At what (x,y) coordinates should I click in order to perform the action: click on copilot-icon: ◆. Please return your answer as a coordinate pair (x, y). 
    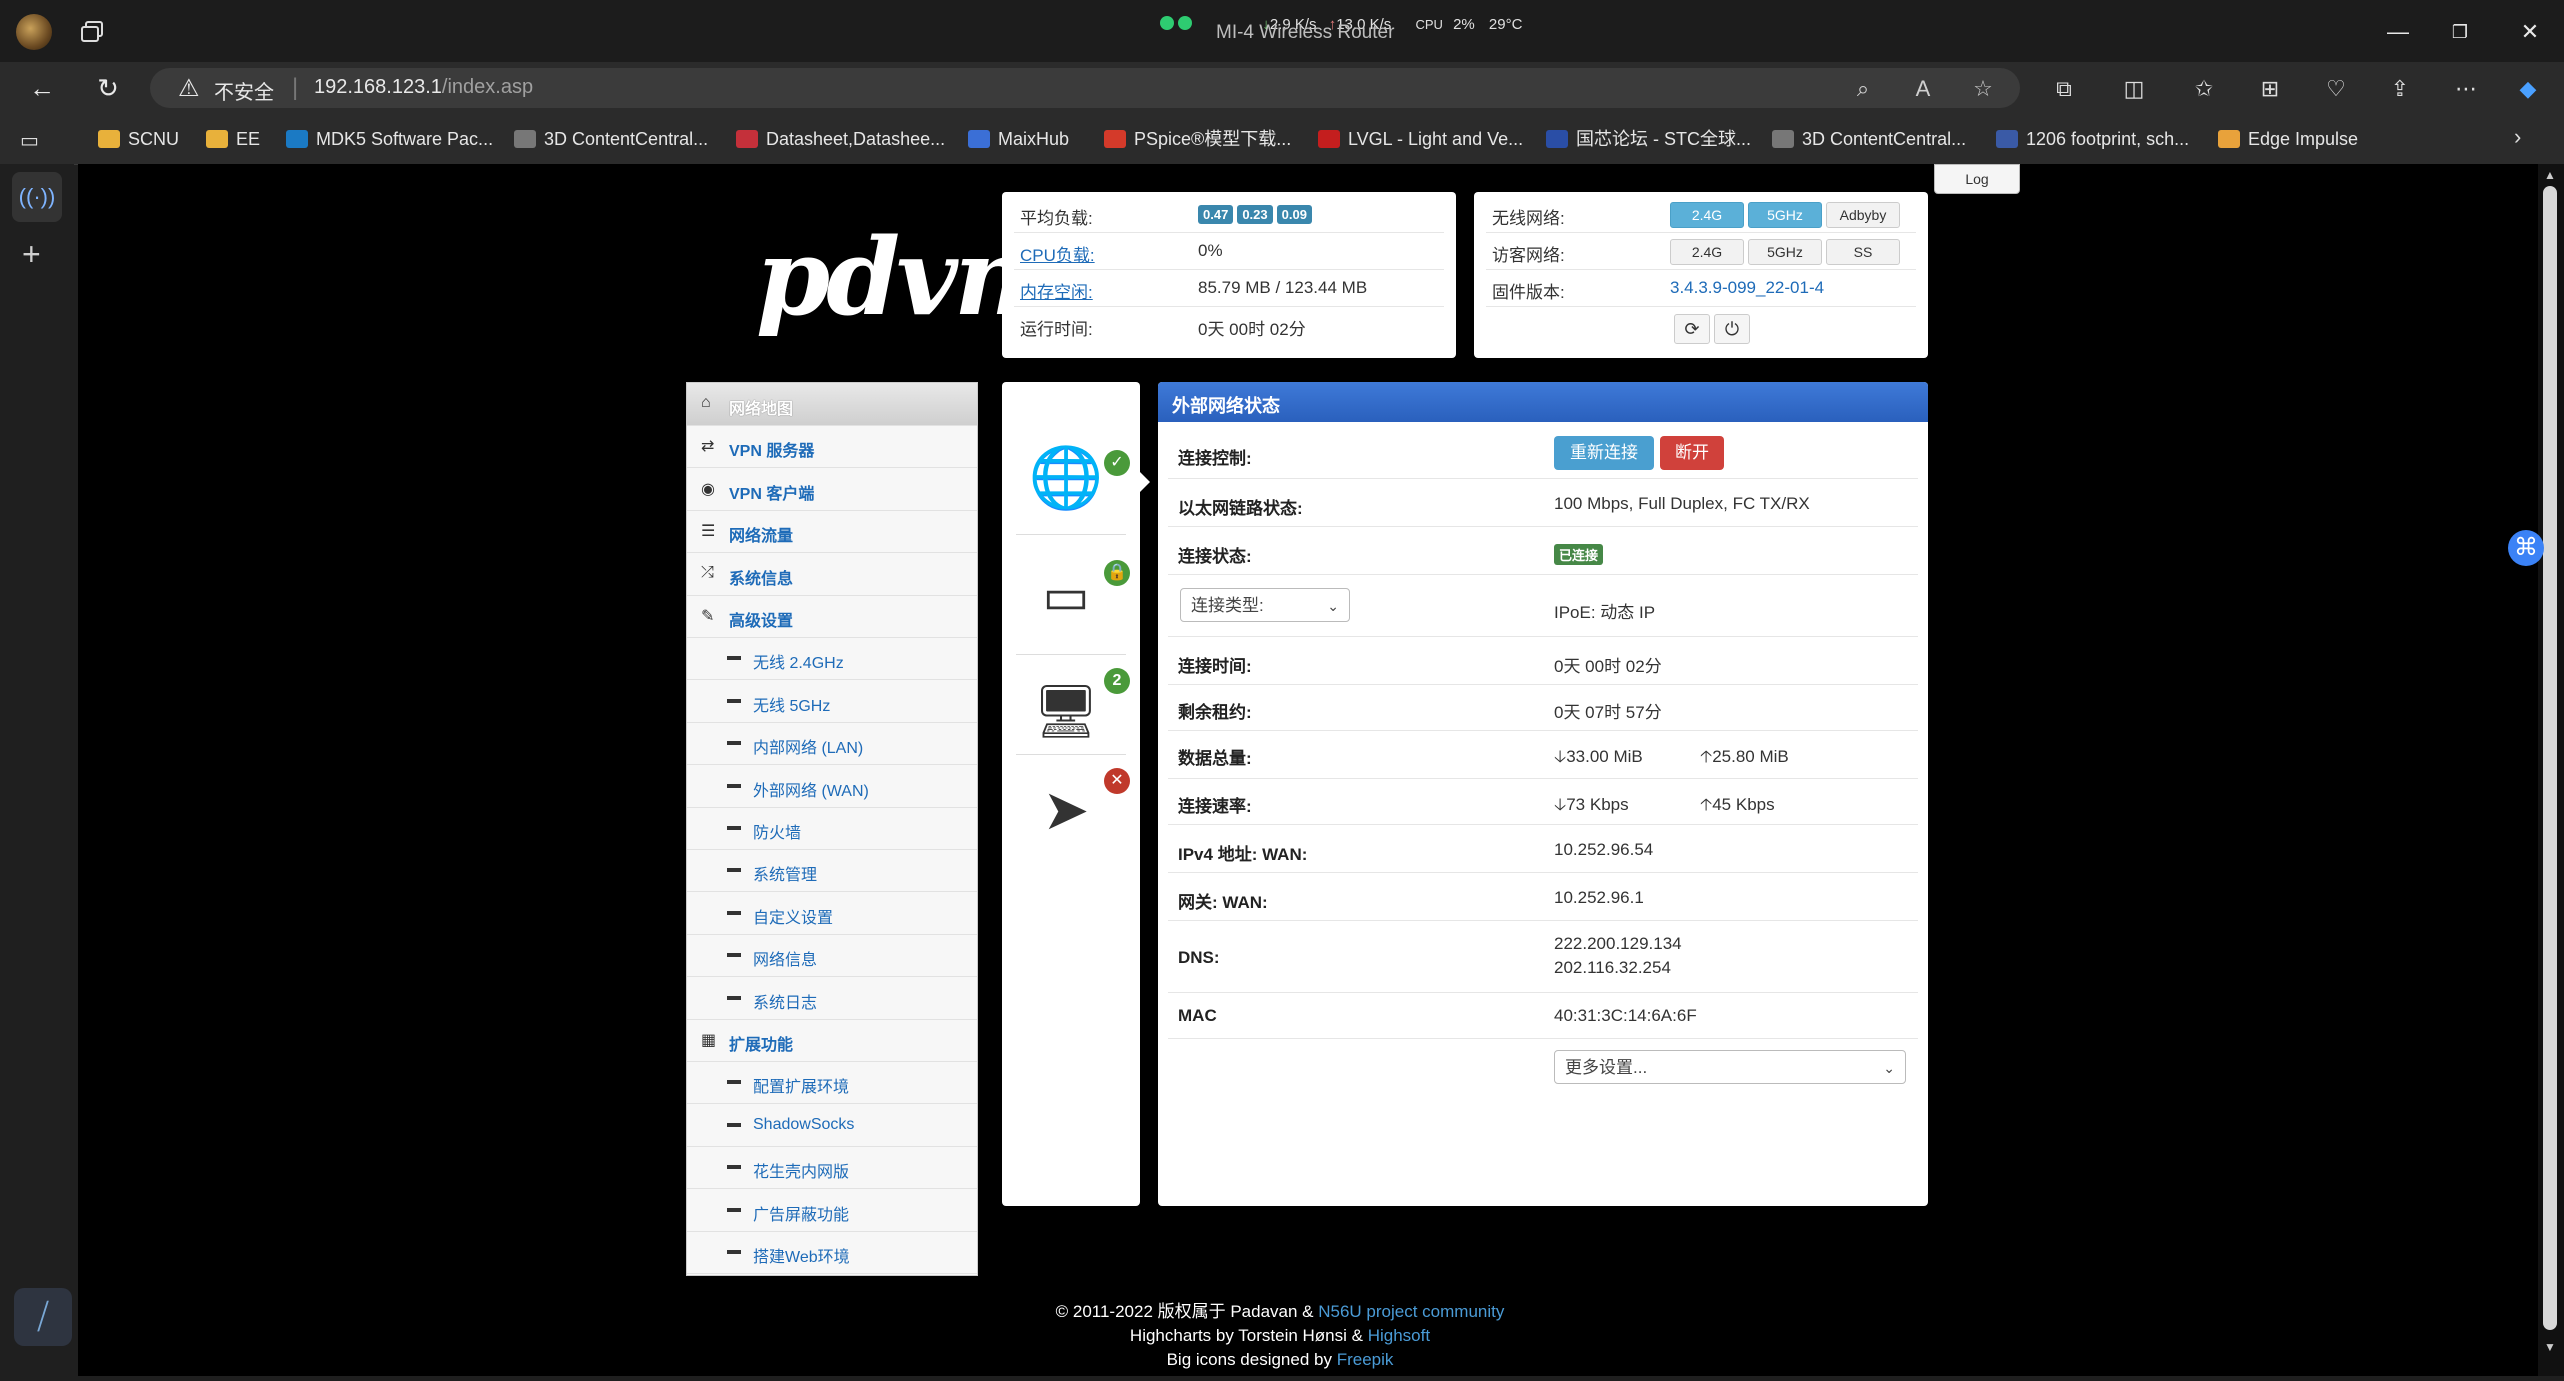
    Looking at the image, I should click on (2528, 89).